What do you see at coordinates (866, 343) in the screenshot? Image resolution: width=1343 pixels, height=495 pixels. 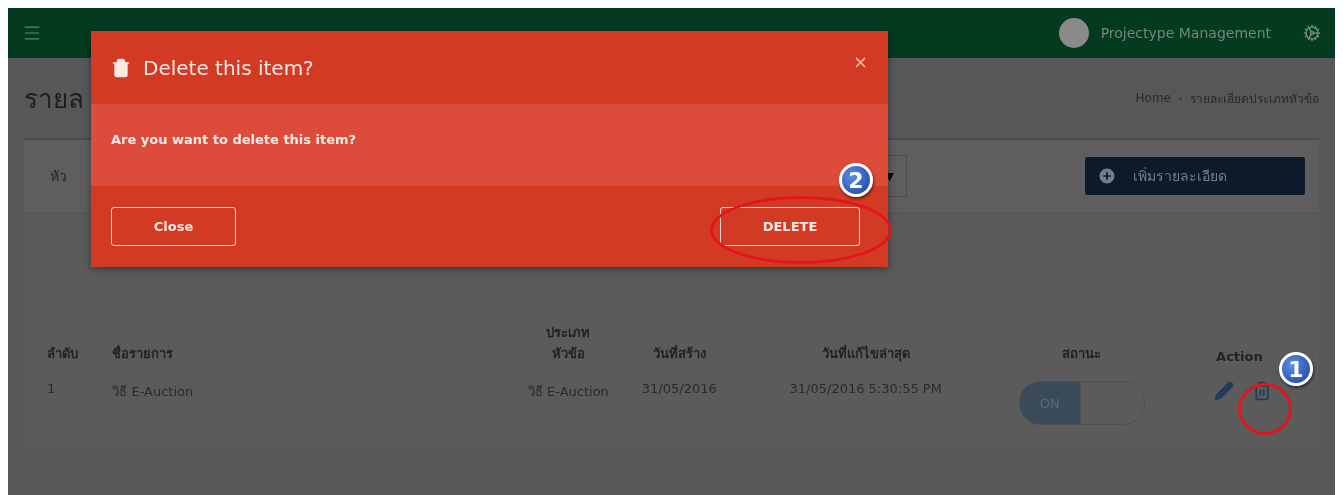 I see `column-header: วันที่แก้ไขล่าสุด` at bounding box center [866, 343].